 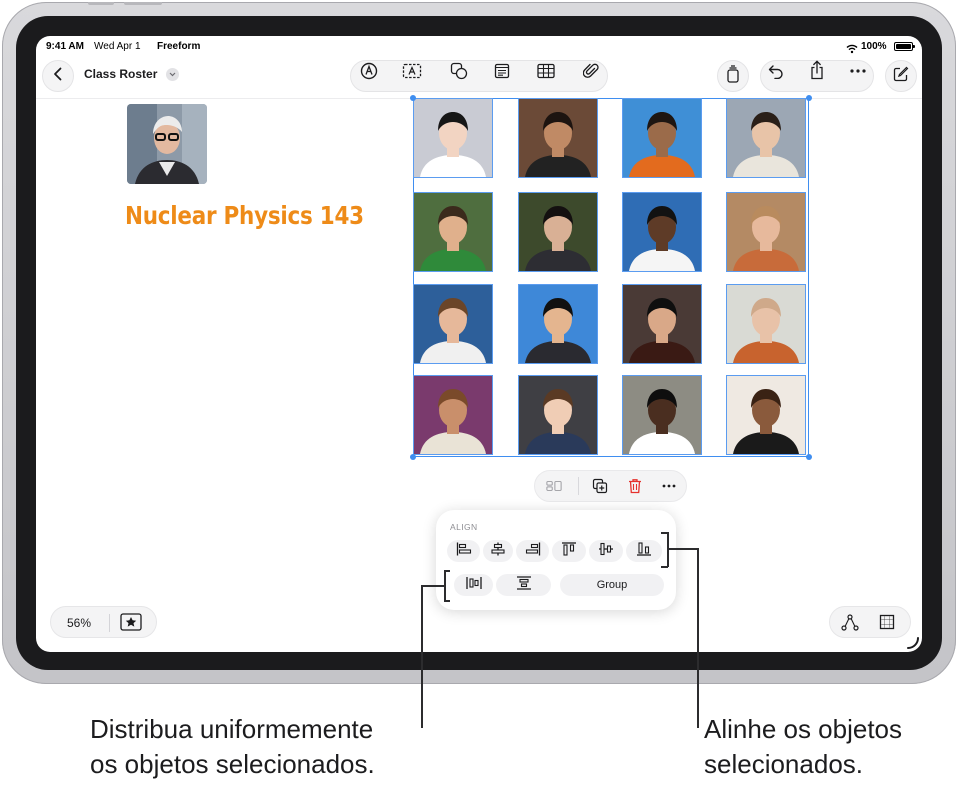 I want to click on delete-icon, so click(x=635, y=486).